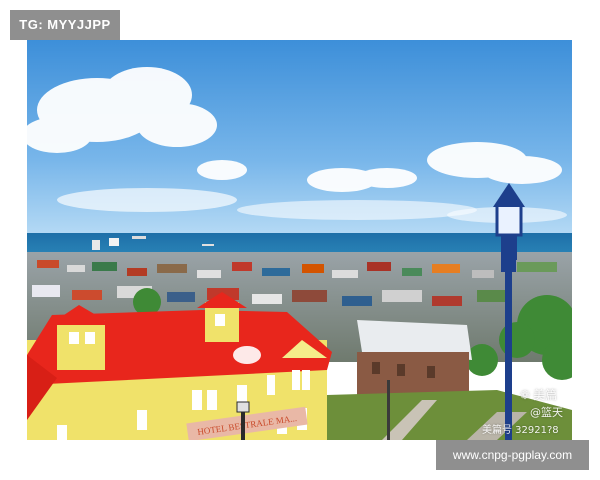 Image resolution: width=600 pixels, height=480 pixels. What do you see at coordinates (520, 430) in the screenshot?
I see `watermark-id: 美篇号 32921?8` at bounding box center [520, 430].